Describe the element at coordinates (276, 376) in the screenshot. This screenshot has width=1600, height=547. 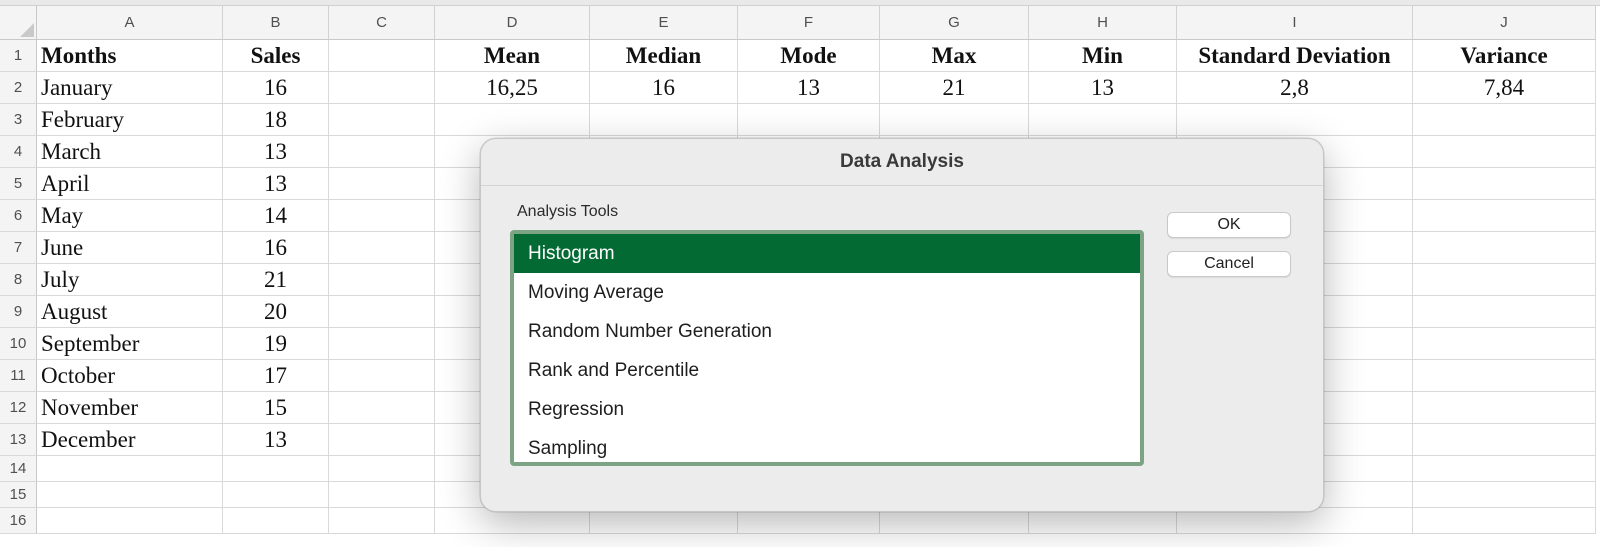
I see `cell-b11: 17` at that location.